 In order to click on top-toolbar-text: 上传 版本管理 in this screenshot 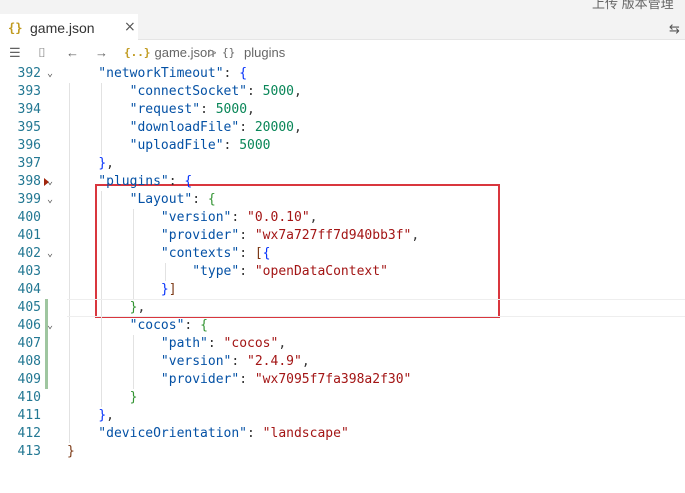, I will do `click(633, 6)`.